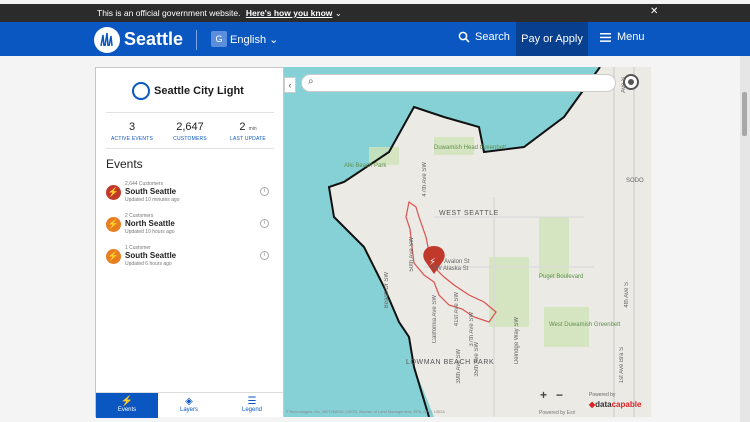 The image size is (750, 422). I want to click on map-label: 50th Ave SW, so click(412, 254).